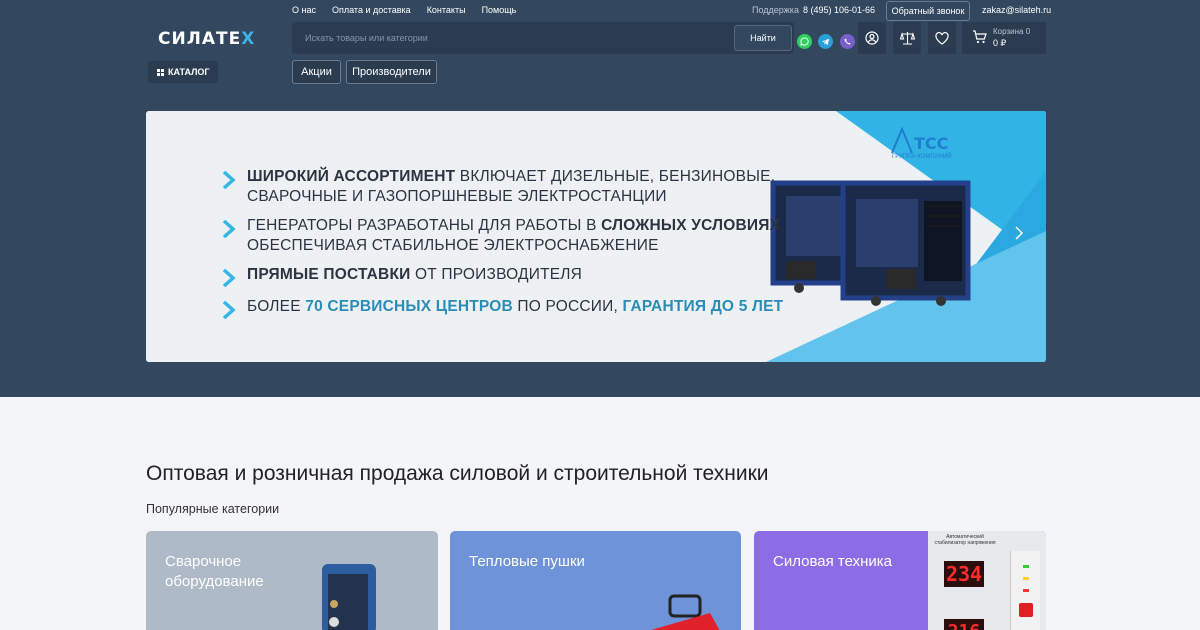  Describe the element at coordinates (980, 37) in the screenshot. I see `cart-icon` at that location.